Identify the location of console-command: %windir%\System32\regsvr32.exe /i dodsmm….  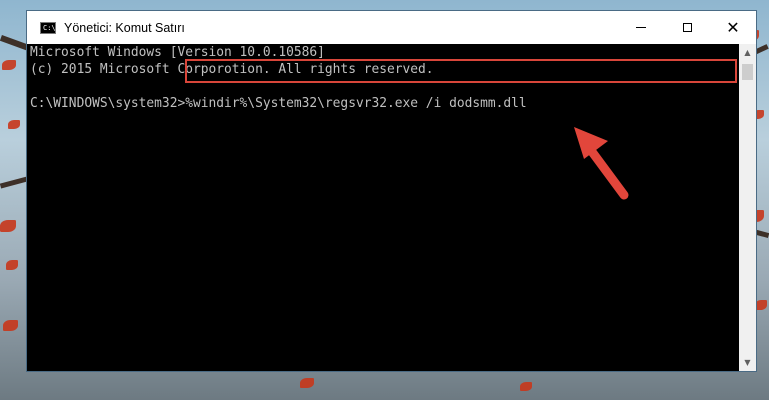
(355, 103).